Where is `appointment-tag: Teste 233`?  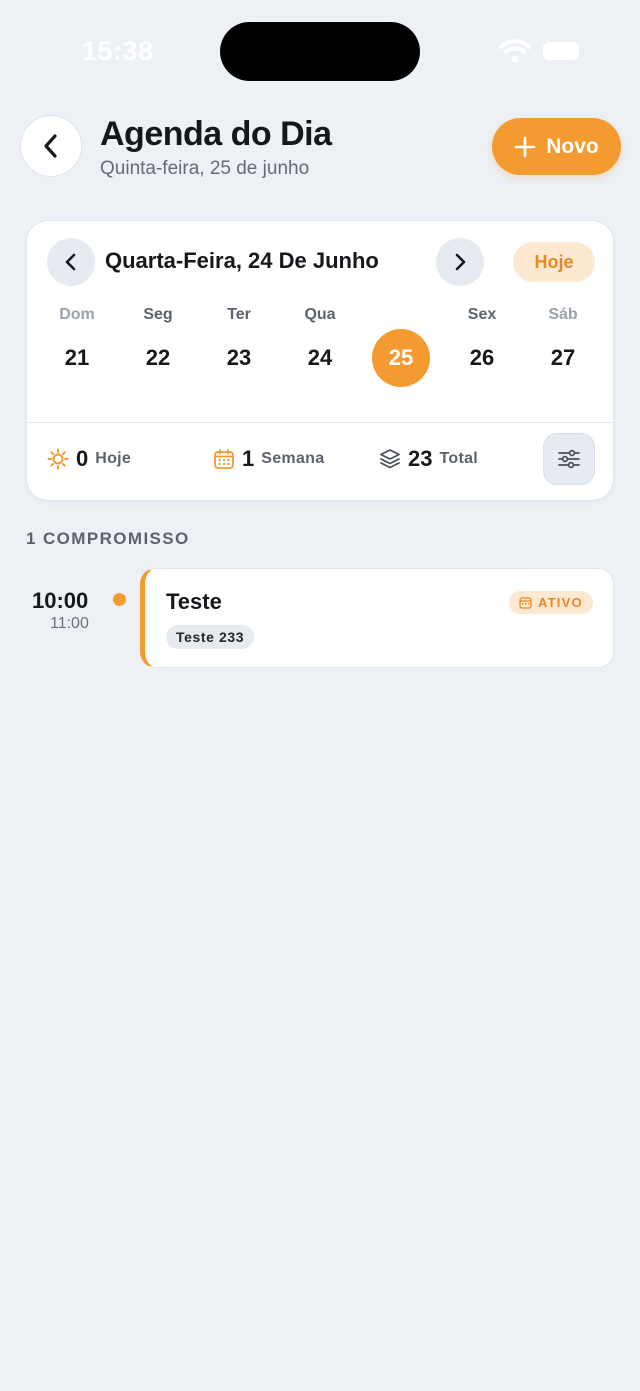
appointment-tag: Teste 233 is located at coordinates (210, 637).